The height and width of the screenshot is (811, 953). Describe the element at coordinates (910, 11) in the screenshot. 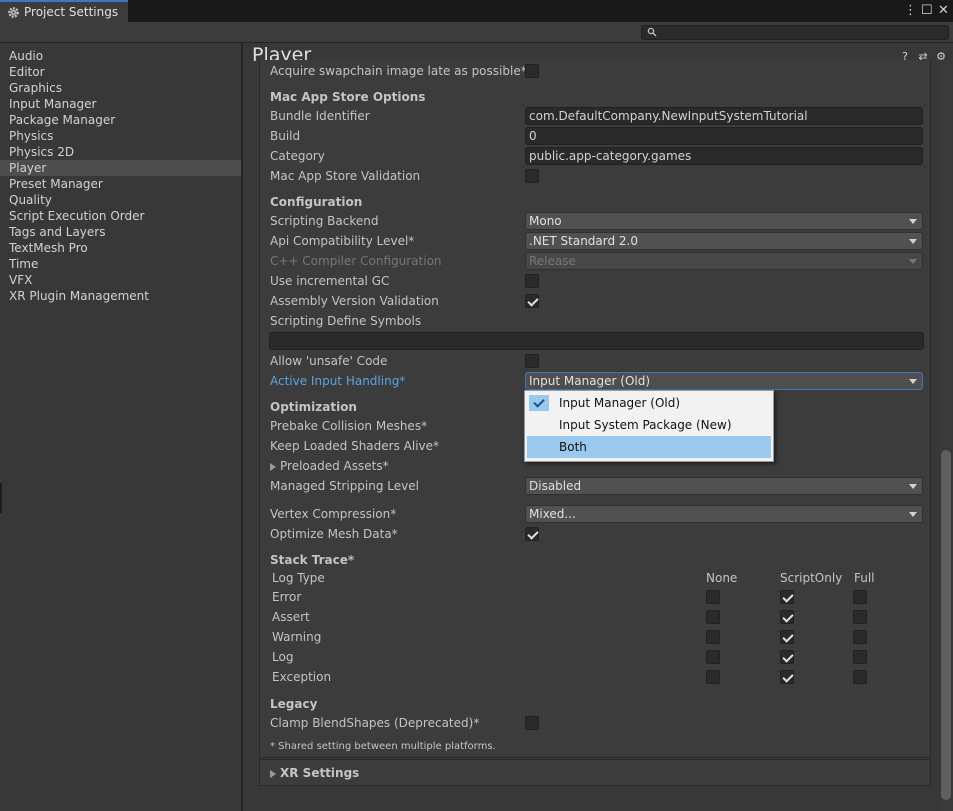

I see `more-options-icon: ⋮` at that location.